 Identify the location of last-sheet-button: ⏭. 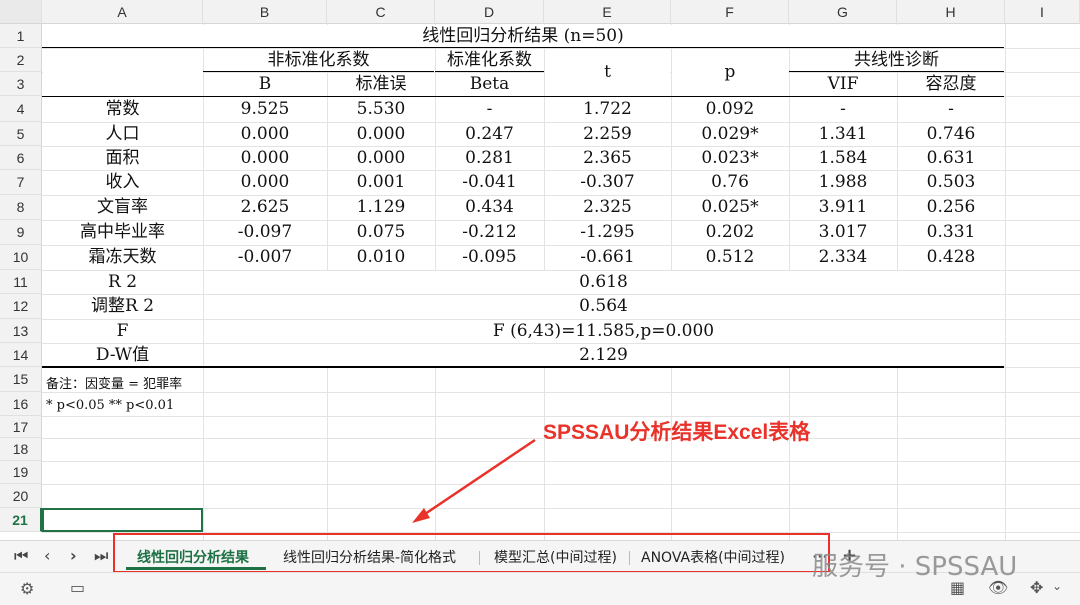
(101, 556).